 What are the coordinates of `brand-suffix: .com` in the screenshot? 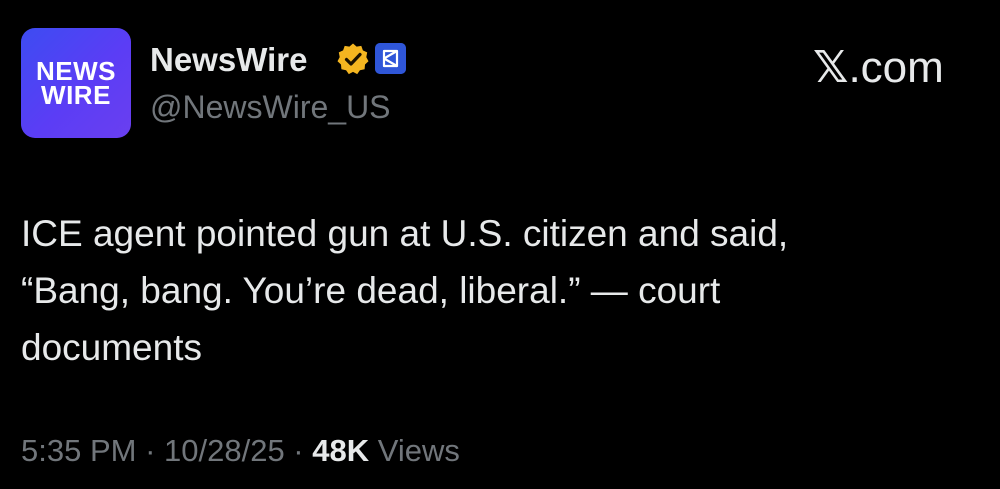 It's located at (896, 67).